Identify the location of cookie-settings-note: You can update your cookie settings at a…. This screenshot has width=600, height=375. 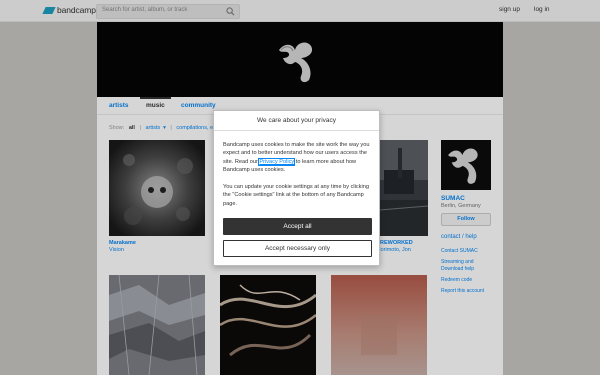
(296, 195).